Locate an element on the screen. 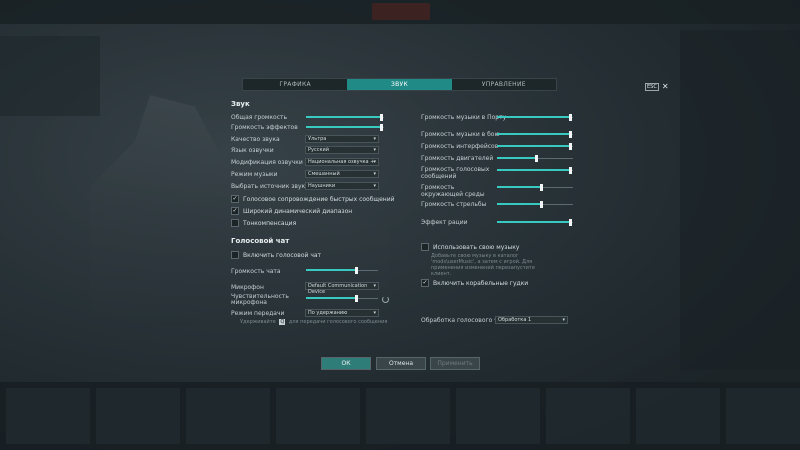 This screenshot has width=800, height=450. sound-quality-label: Качество звука is located at coordinates (255, 139).